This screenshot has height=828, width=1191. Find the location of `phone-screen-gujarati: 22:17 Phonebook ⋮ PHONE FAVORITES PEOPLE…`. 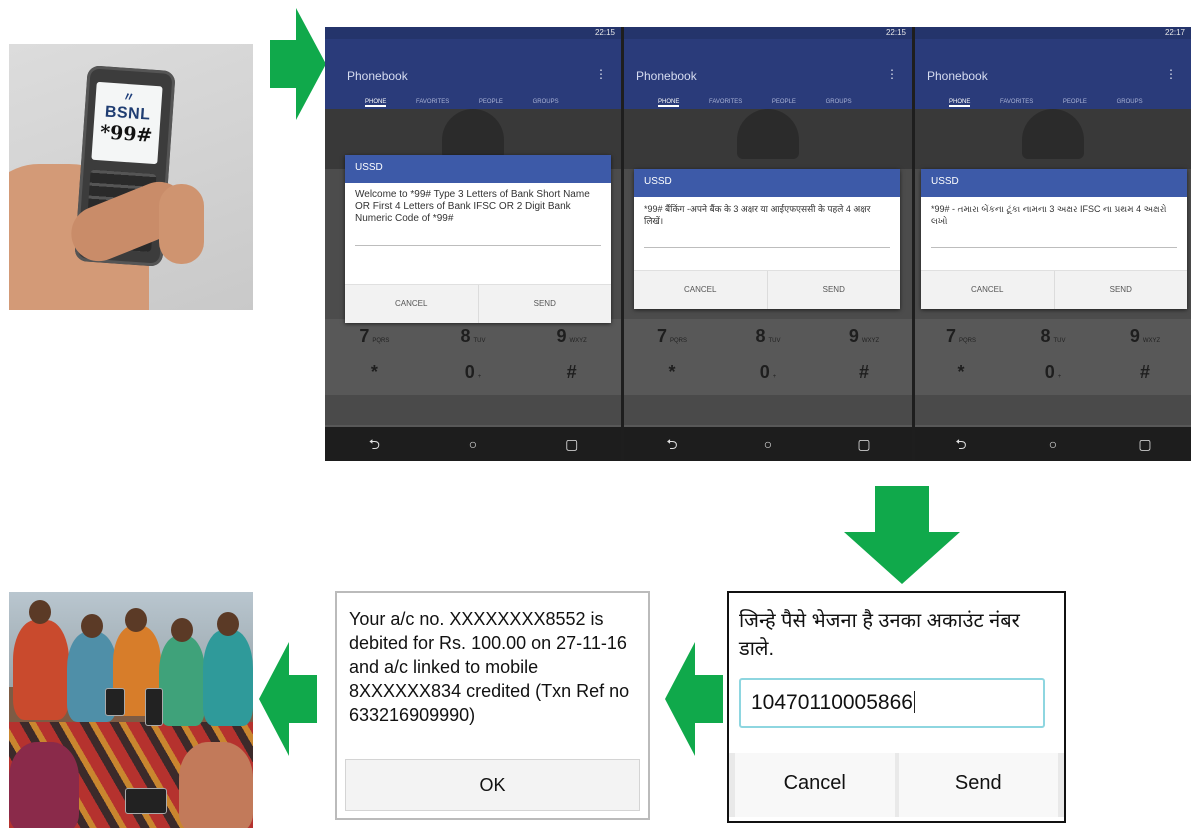

phone-screen-gujarati: 22:17 Phonebook ⋮ PHONE FAVORITES PEOPLE… is located at coordinates (1053, 244).